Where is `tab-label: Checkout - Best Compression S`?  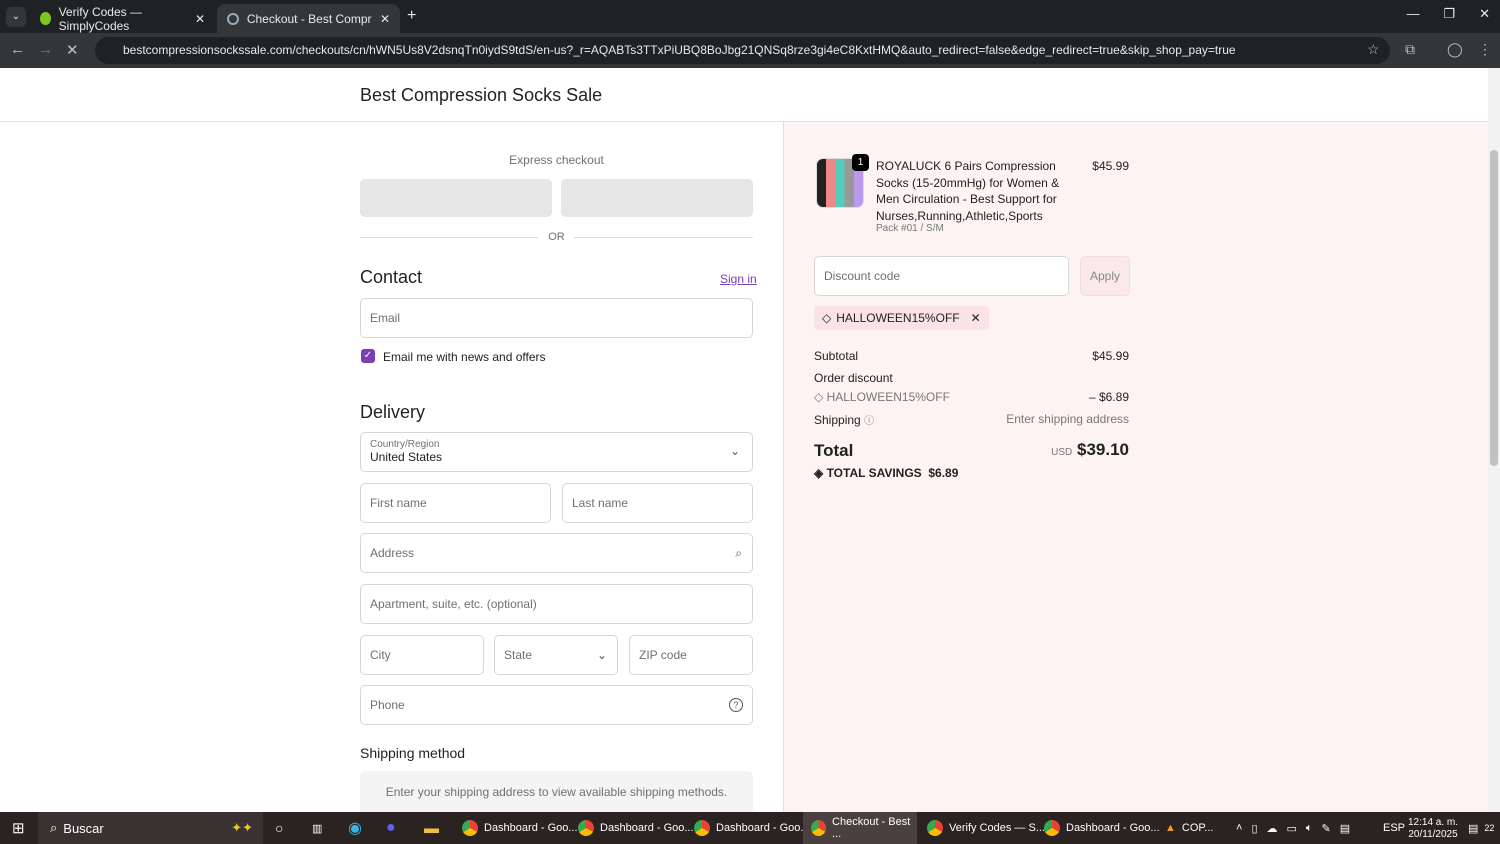 tab-label: Checkout - Best Compression S is located at coordinates (309, 18).